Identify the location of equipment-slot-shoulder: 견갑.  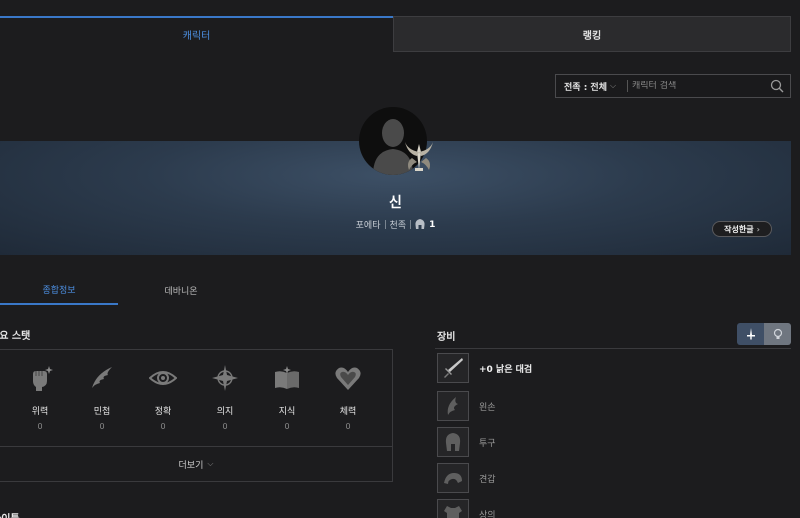
(614, 478).